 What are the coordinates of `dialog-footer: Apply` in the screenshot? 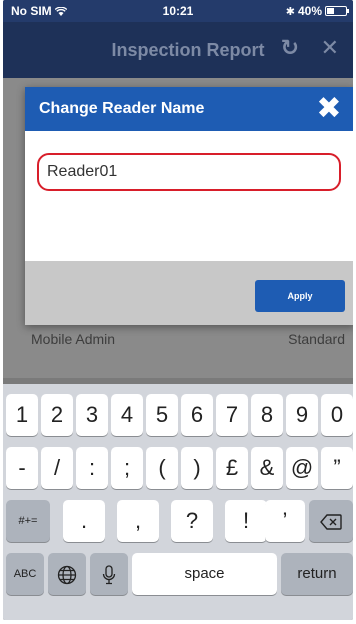 It's located at (189, 293).